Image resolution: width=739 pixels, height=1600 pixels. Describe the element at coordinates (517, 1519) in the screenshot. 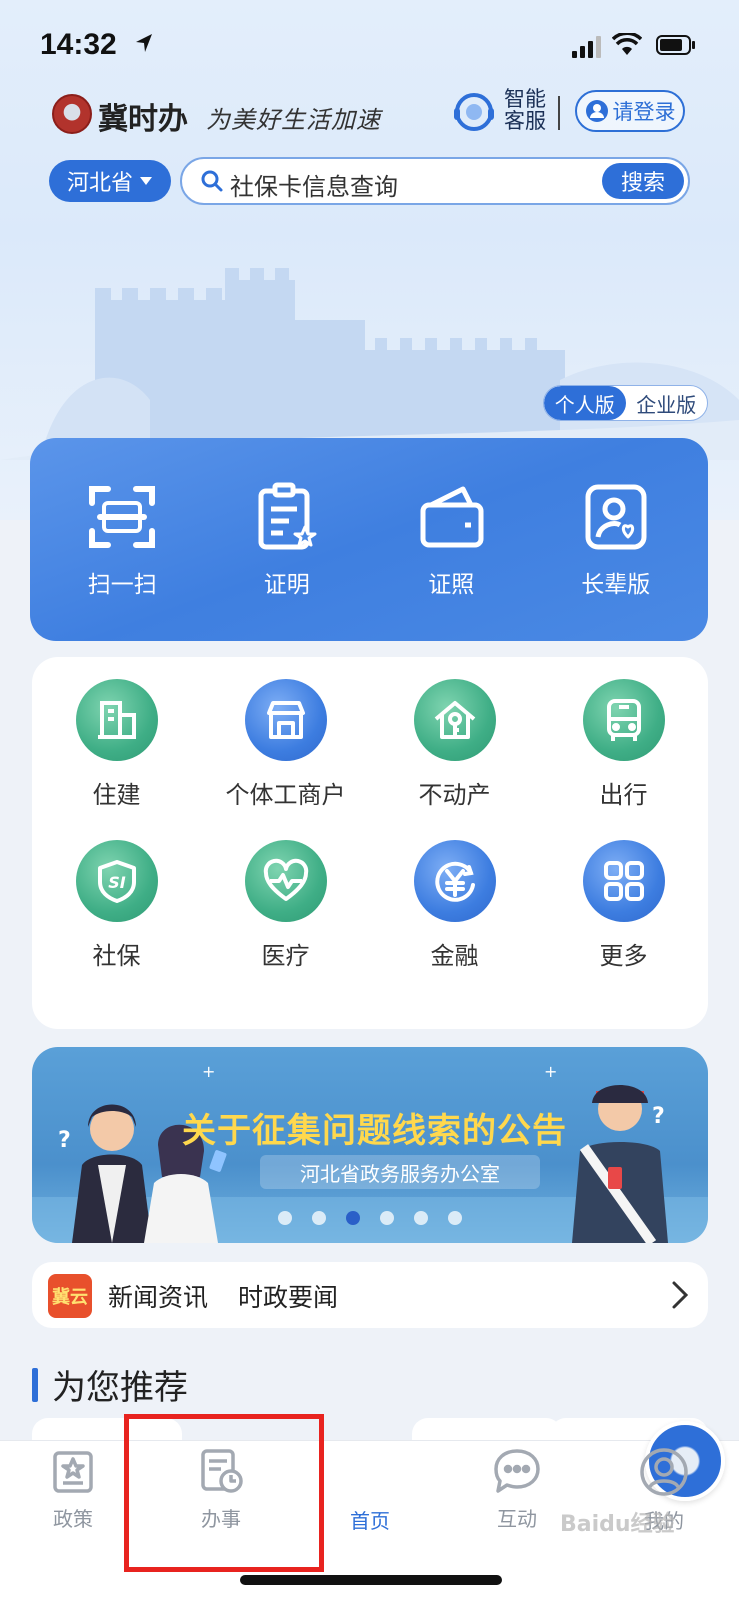

I see `tab-label: 互动` at that location.